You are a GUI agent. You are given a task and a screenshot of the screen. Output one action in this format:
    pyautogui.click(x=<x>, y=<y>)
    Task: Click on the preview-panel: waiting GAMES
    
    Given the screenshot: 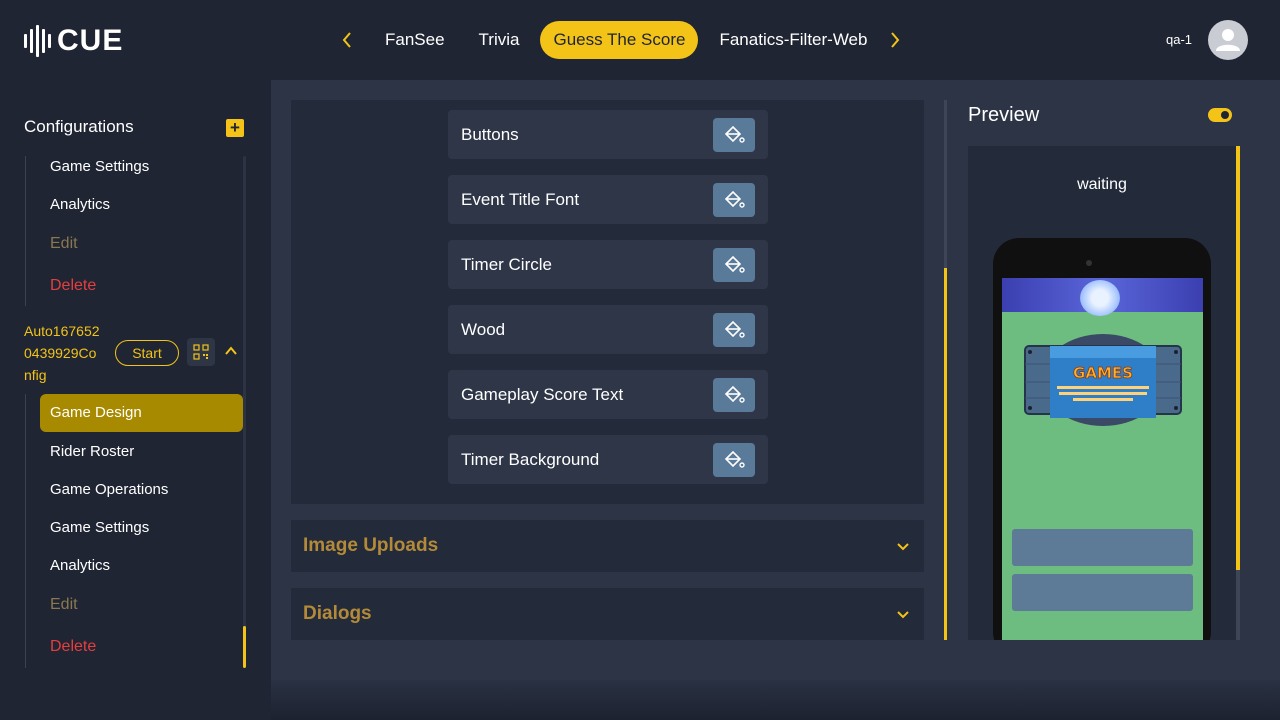 What is the action you would take?
    pyautogui.click(x=1102, y=393)
    